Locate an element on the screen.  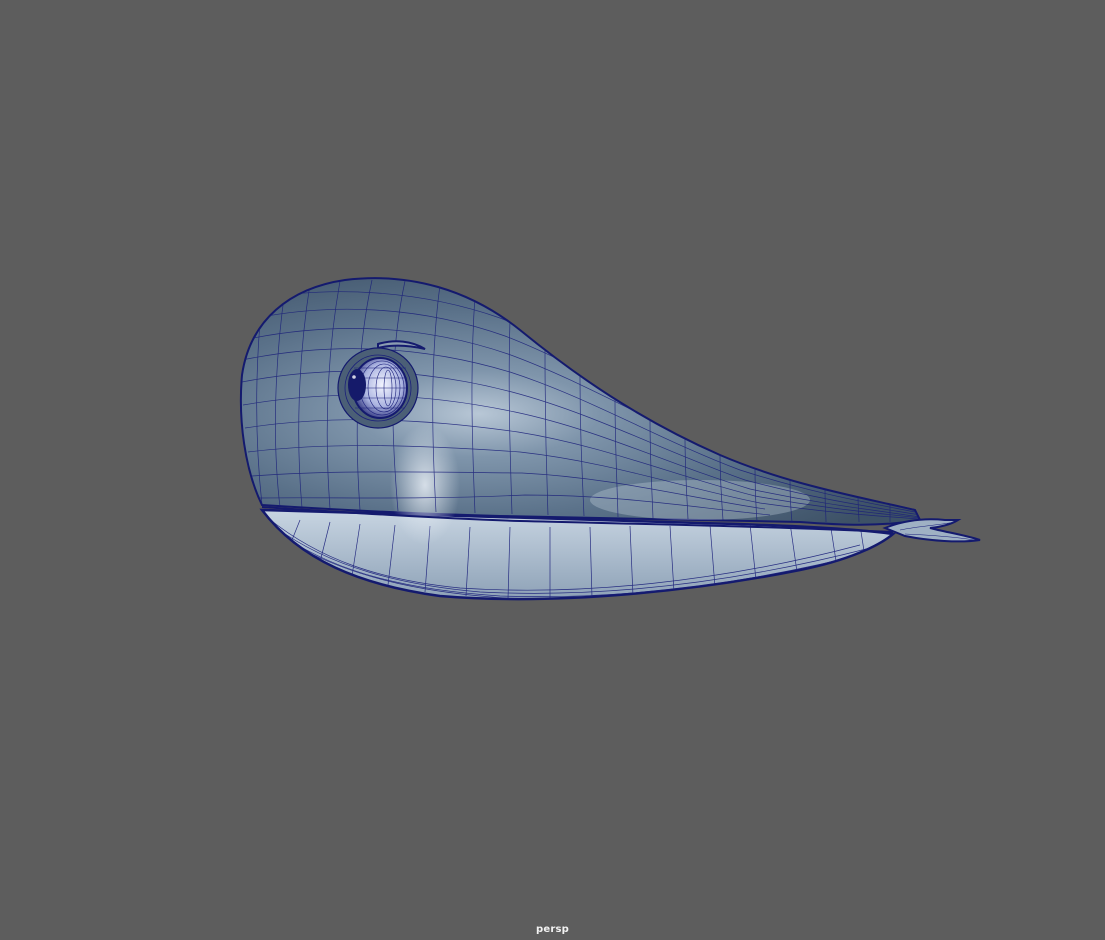
whale-tail-fin is located at coordinates (931, 530).